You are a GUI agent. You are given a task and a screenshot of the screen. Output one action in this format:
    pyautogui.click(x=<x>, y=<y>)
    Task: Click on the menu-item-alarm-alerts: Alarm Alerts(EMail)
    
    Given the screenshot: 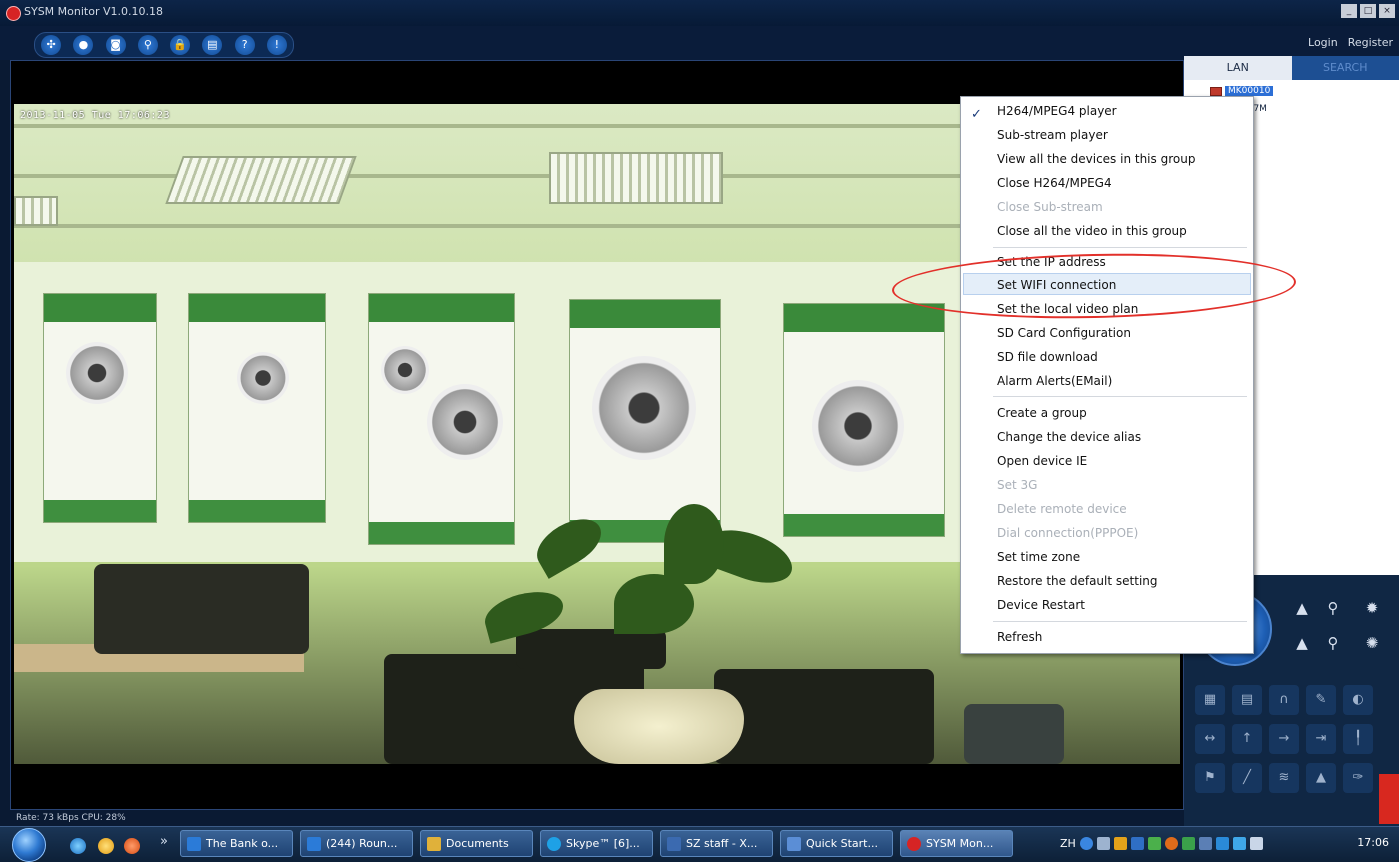 What is the action you would take?
    pyautogui.click(x=1054, y=381)
    